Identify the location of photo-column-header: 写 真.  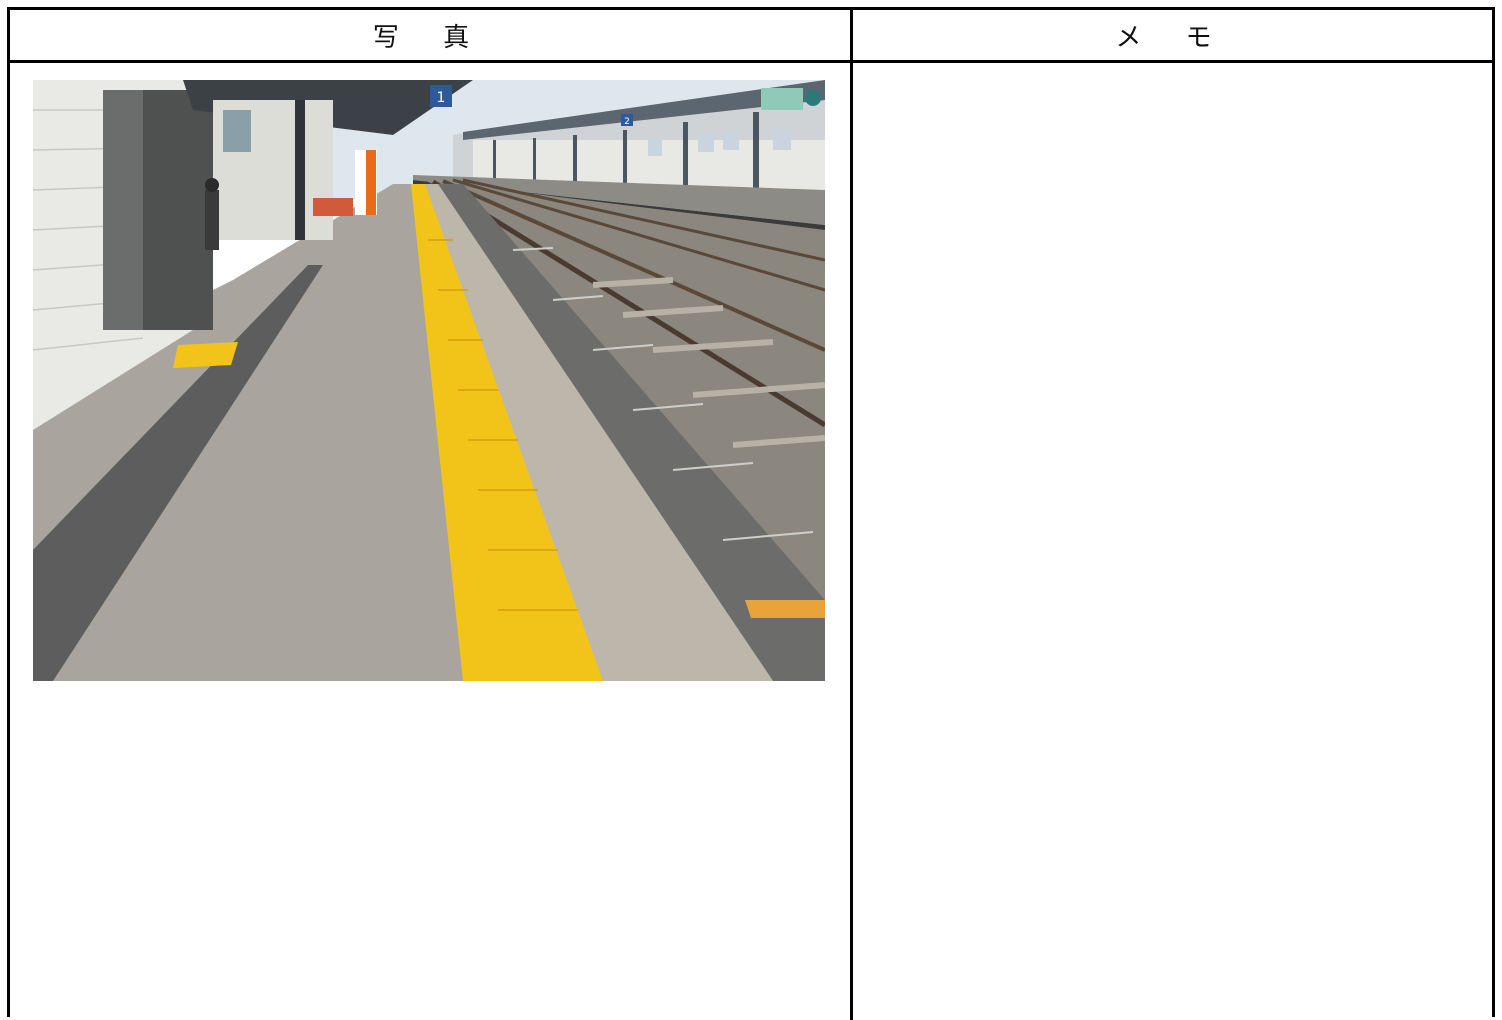
(430, 37).